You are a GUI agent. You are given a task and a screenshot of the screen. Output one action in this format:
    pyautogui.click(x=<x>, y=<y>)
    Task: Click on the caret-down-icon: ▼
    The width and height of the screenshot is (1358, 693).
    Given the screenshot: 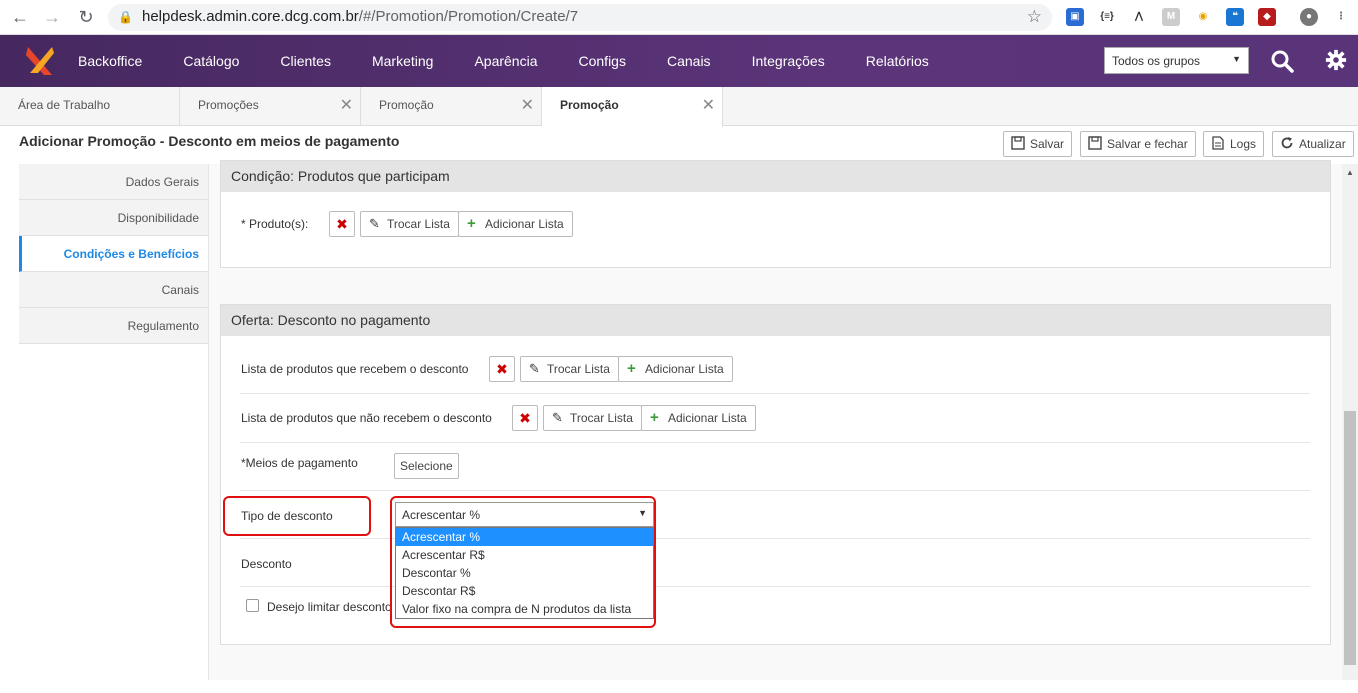 What is the action you would take?
    pyautogui.click(x=1236, y=59)
    